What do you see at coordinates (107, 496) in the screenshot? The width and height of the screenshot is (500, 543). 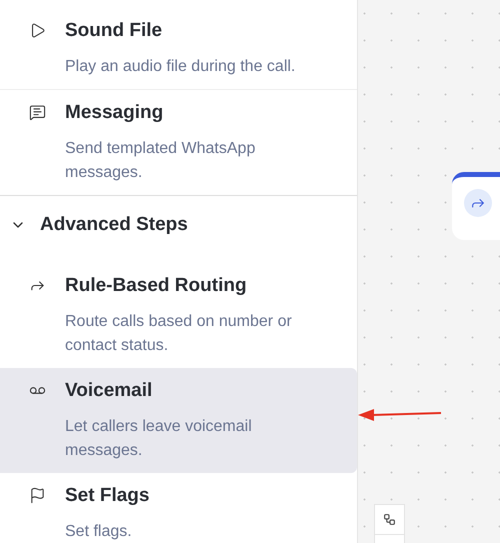 I see `step-title: Set Flags` at bounding box center [107, 496].